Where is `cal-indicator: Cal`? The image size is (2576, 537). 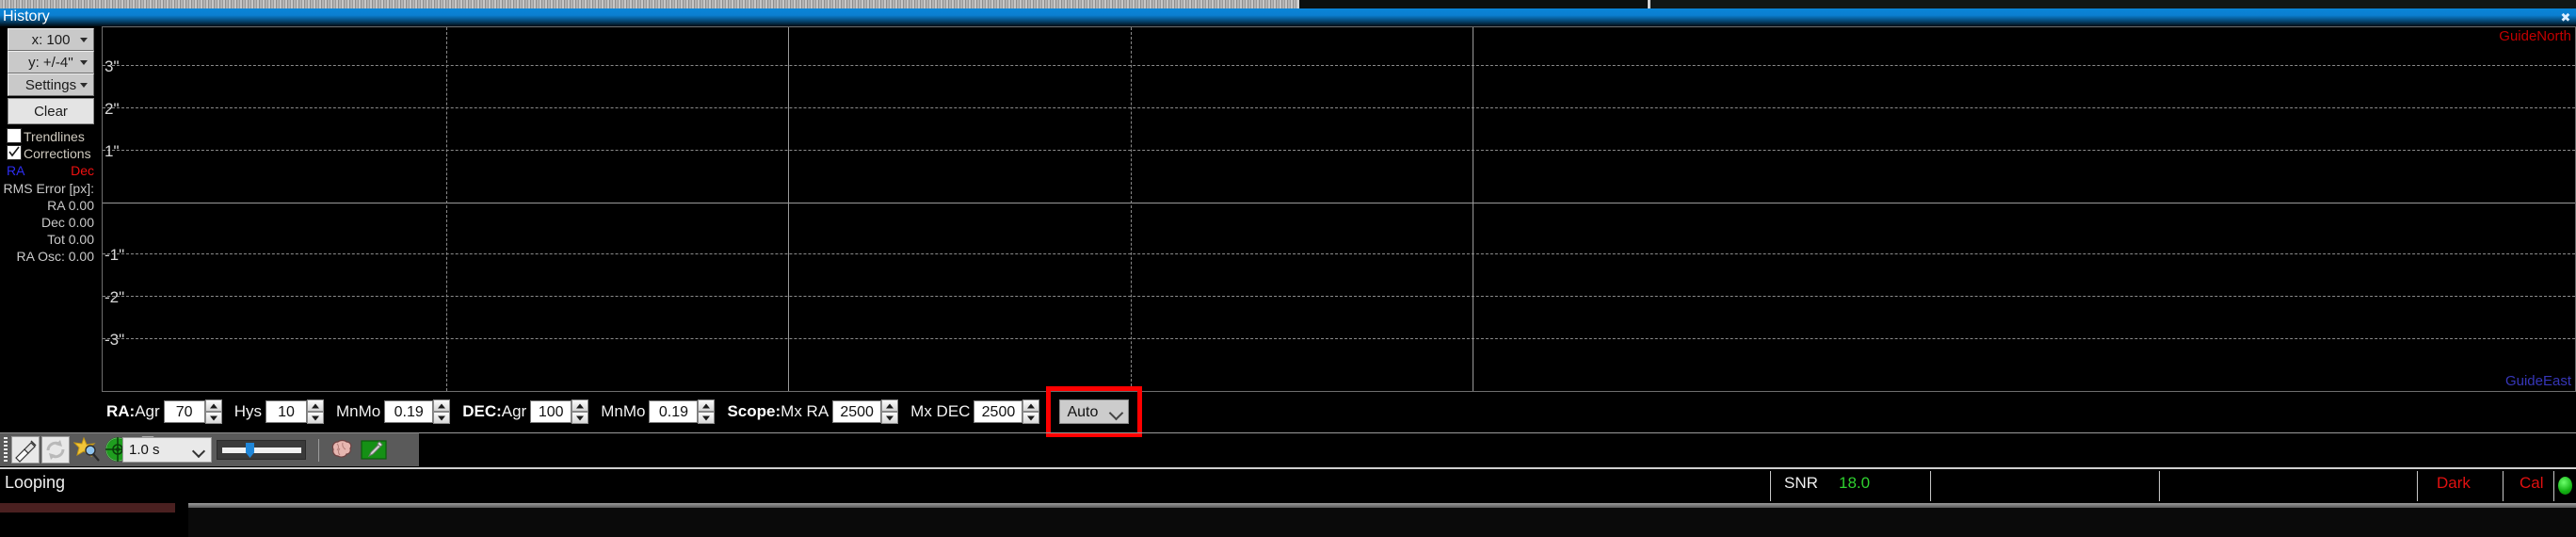
cal-indicator: Cal is located at coordinates (2532, 484).